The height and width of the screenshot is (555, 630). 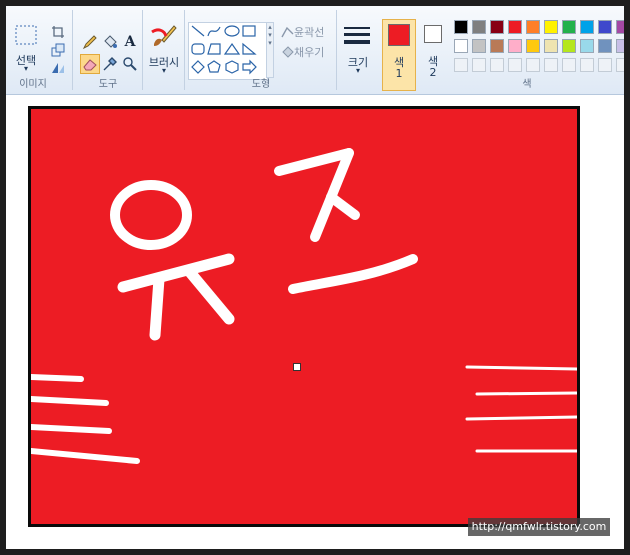 I want to click on resize-icon, so click(x=58, y=50).